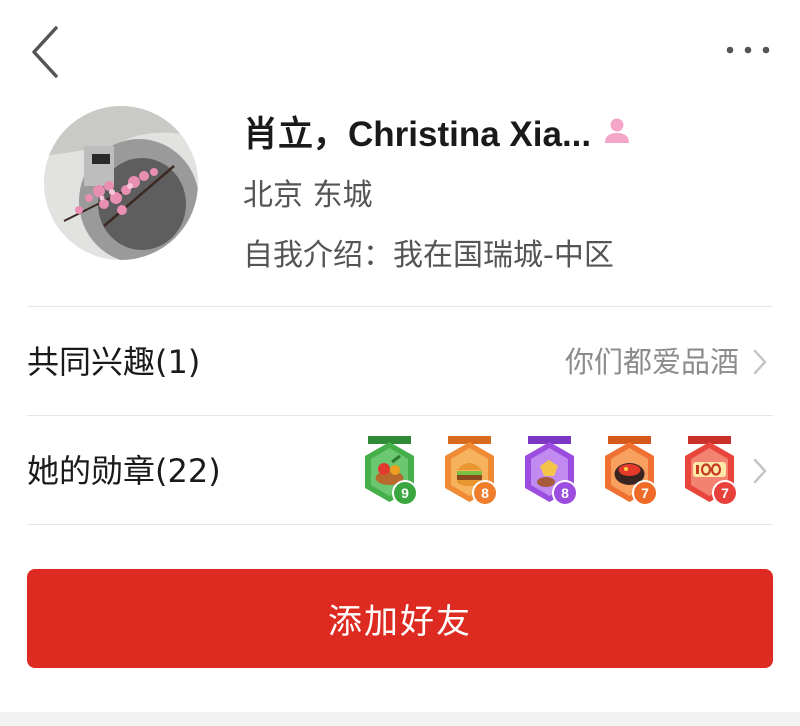  I want to click on more-button, so click(748, 50).